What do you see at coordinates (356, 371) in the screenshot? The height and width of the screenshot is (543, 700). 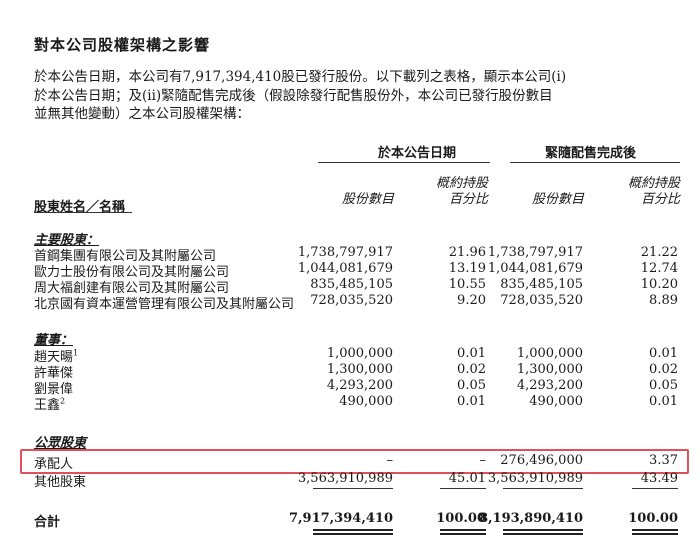 I see `table-row: 許華傑 1,300,000 0.02 1,300,000 0.02` at bounding box center [356, 371].